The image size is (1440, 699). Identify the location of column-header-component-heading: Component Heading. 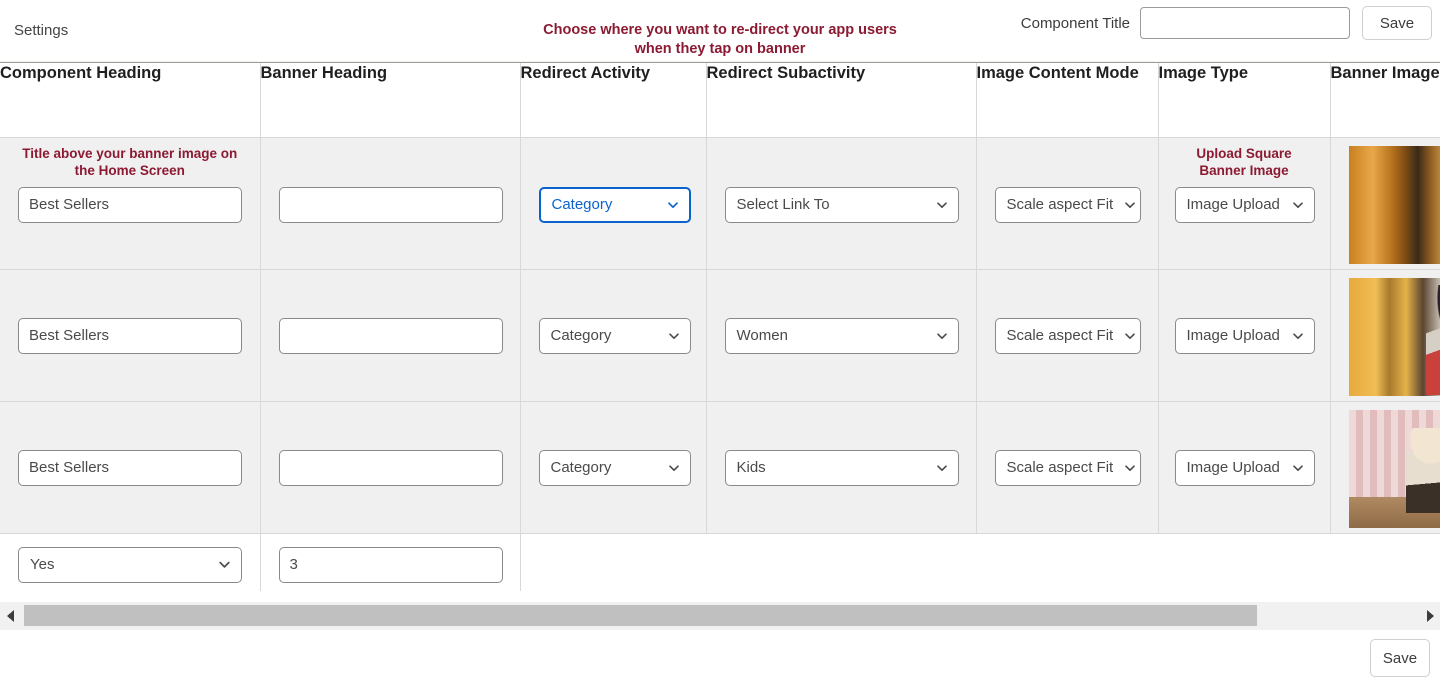
(130, 100).